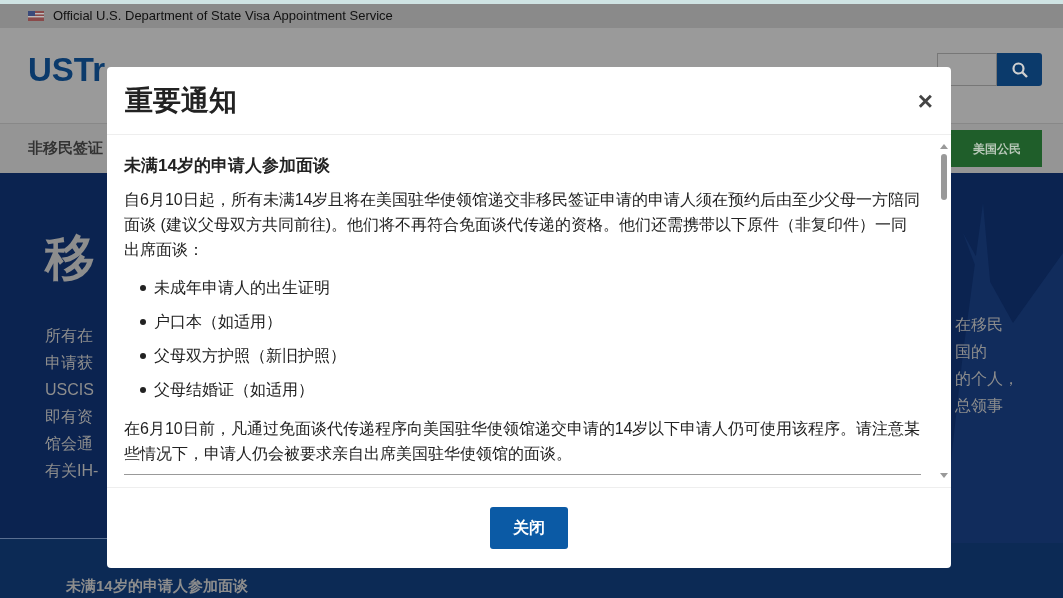 The height and width of the screenshot is (598, 1063). Describe the element at coordinates (36, 15) in the screenshot. I see `flag-icon` at that location.